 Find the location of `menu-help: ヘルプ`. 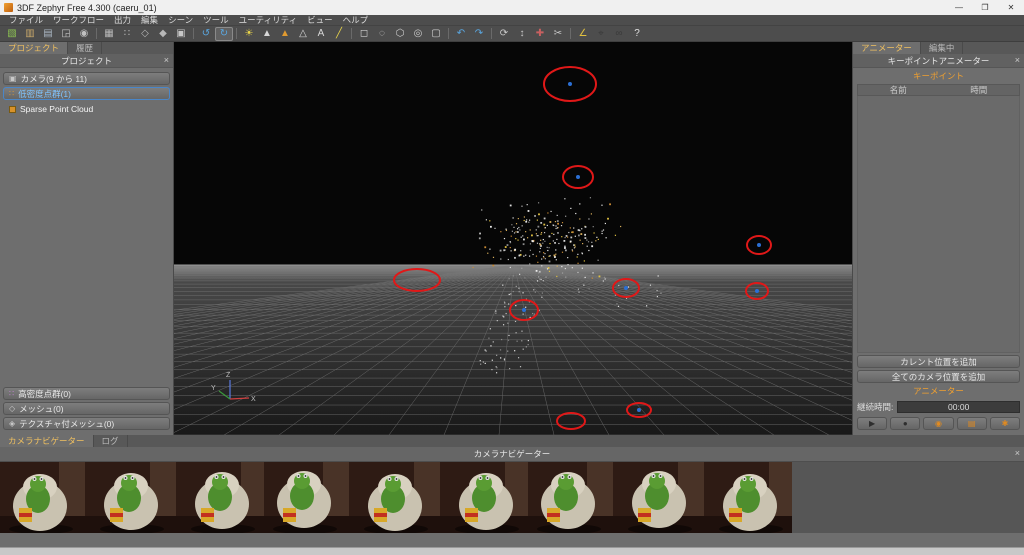

menu-help: ヘルプ is located at coordinates (356, 20).